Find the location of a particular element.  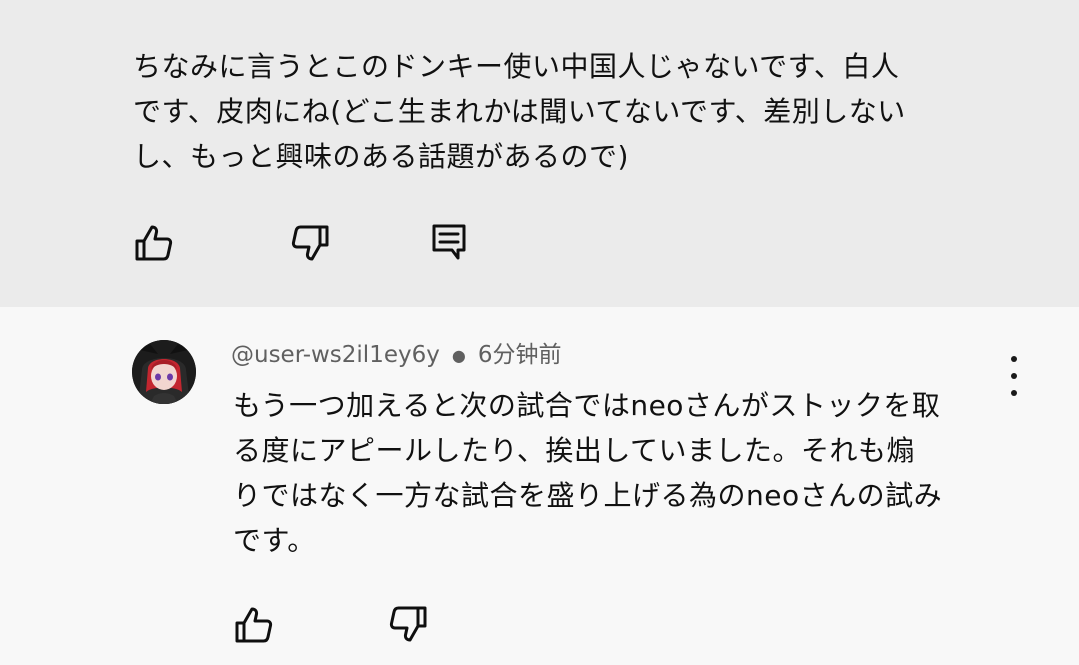

dislike-button is located at coordinates (310, 243).